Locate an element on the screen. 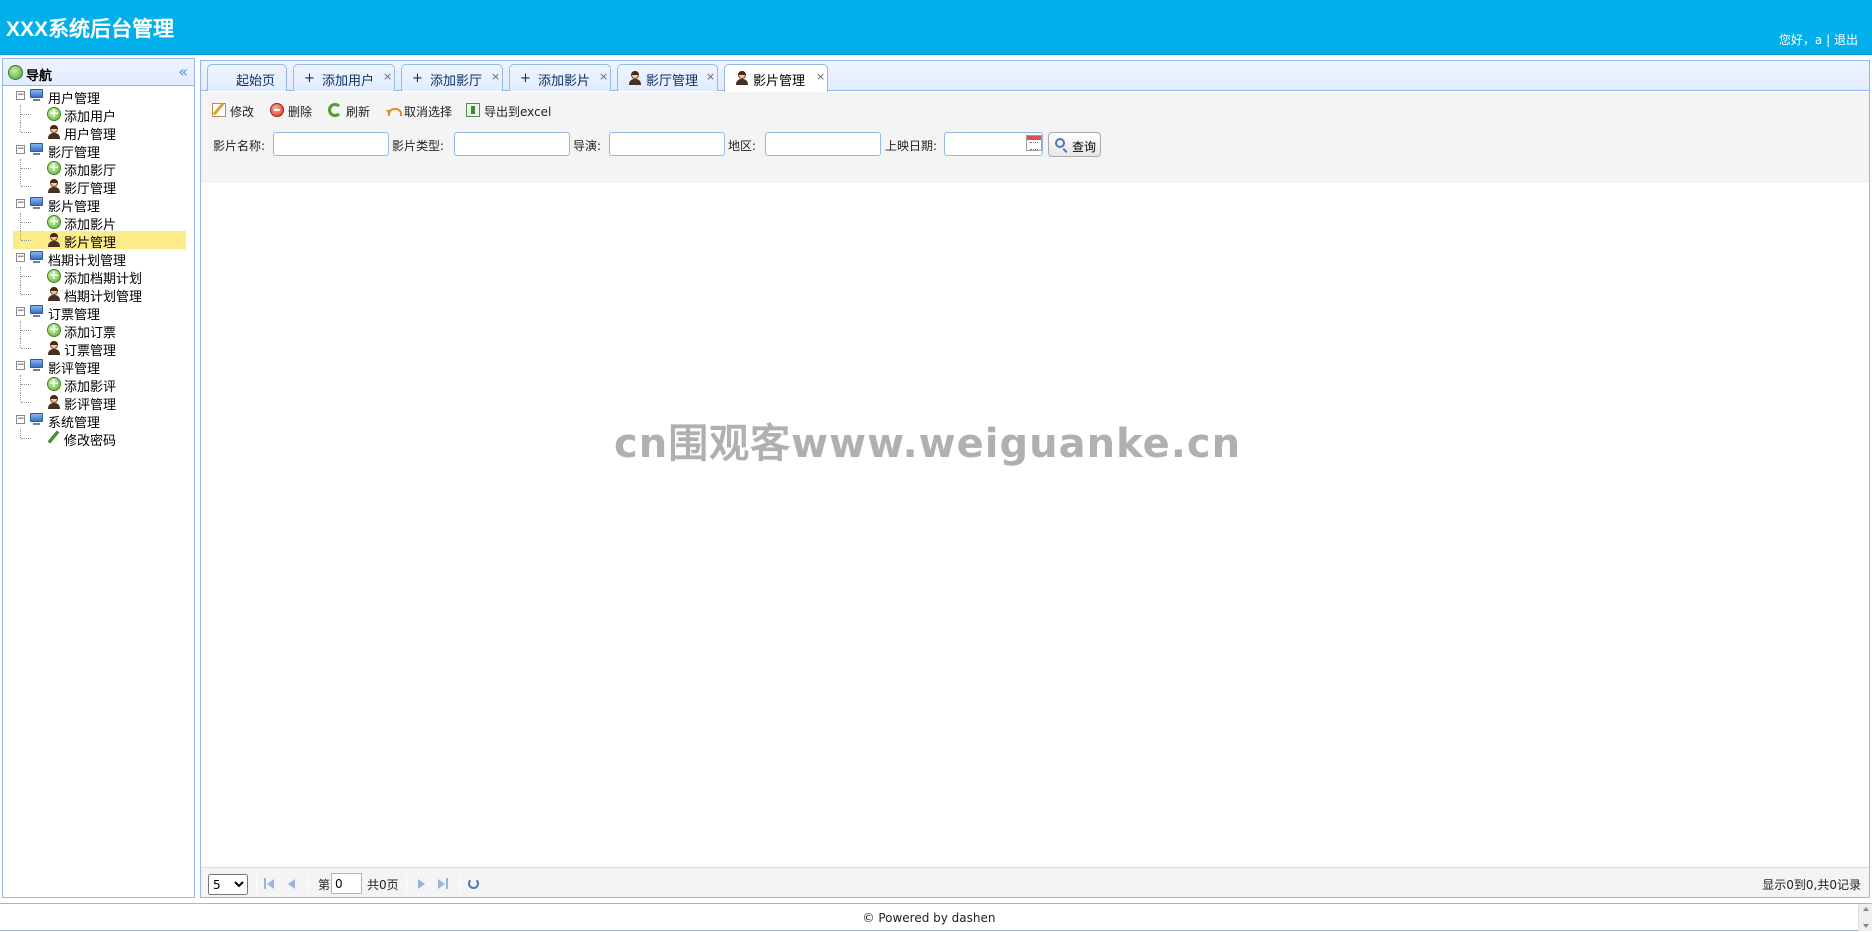 Image resolution: width=1872 pixels, height=932 pixels. tree-group: − 订票管理 is located at coordinates (98, 313).